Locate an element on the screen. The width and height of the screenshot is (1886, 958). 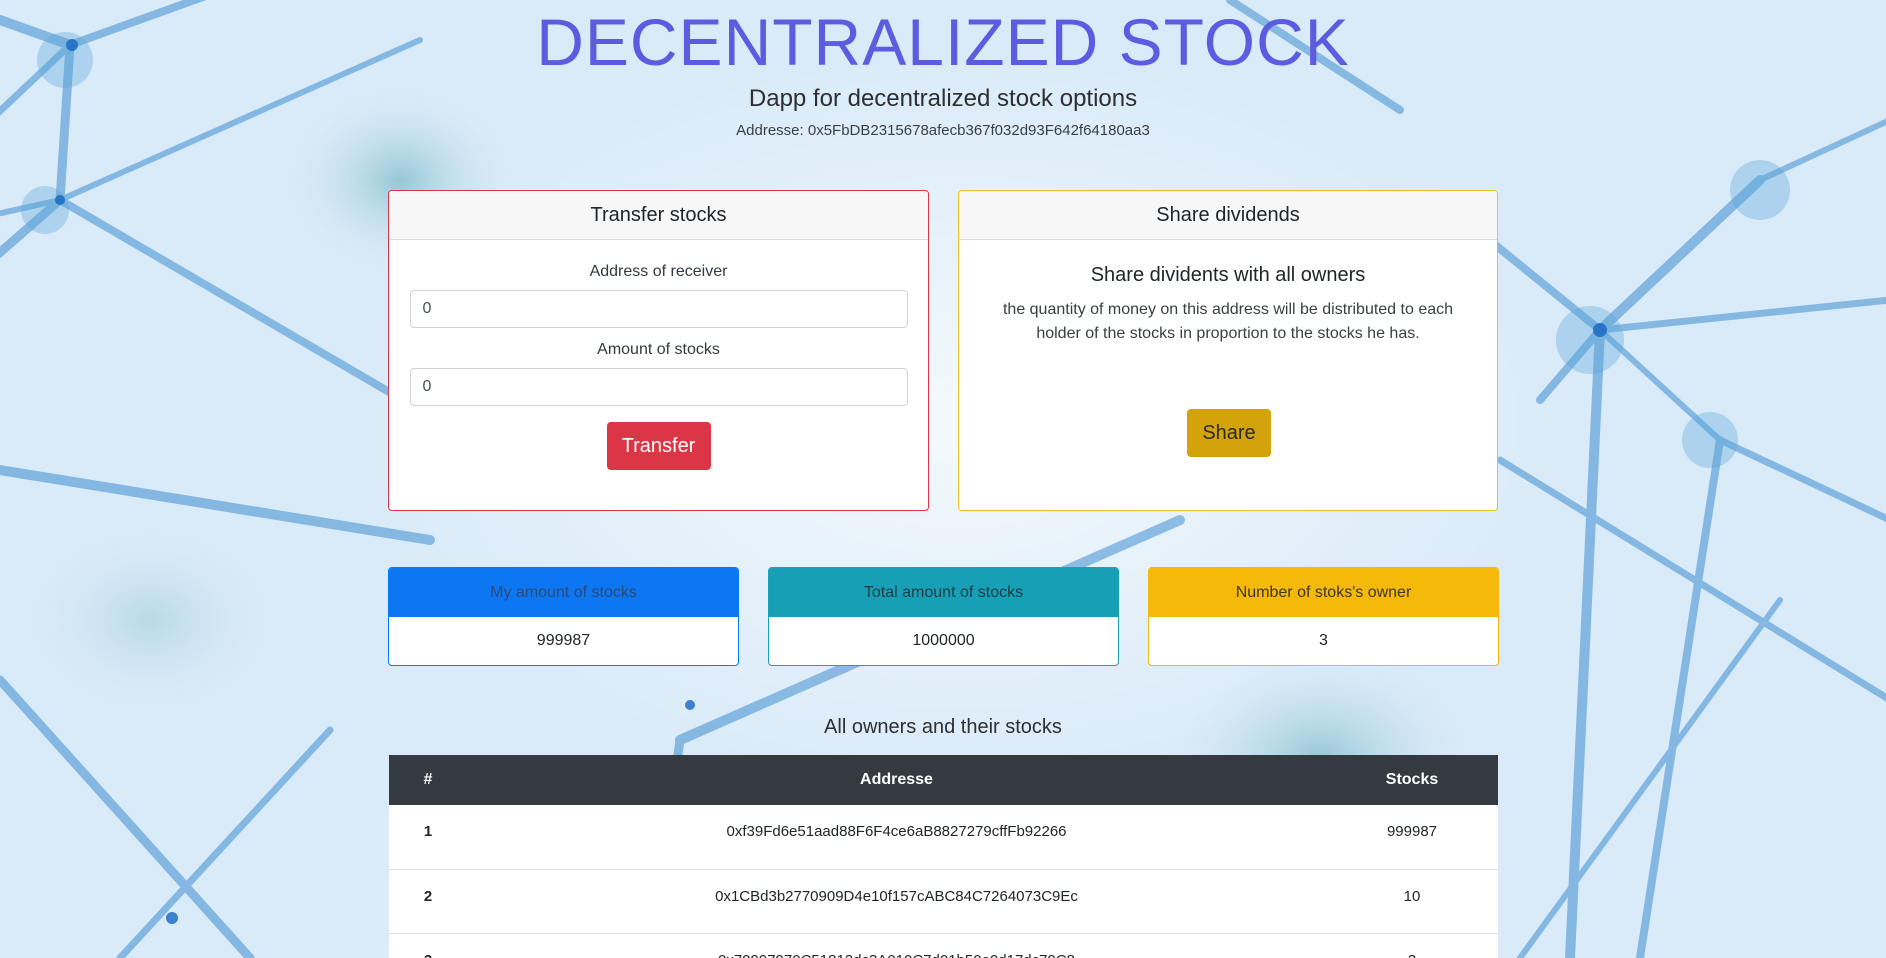
row-index: 1 is located at coordinates (428, 837).